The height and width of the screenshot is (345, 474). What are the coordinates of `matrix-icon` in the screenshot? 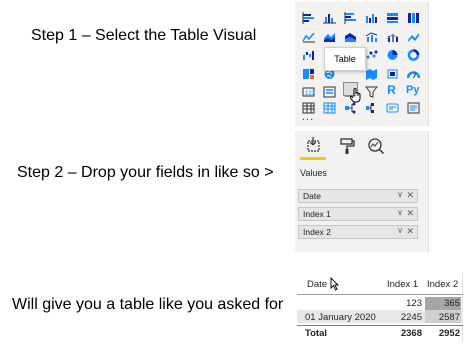 It's located at (329, 108).